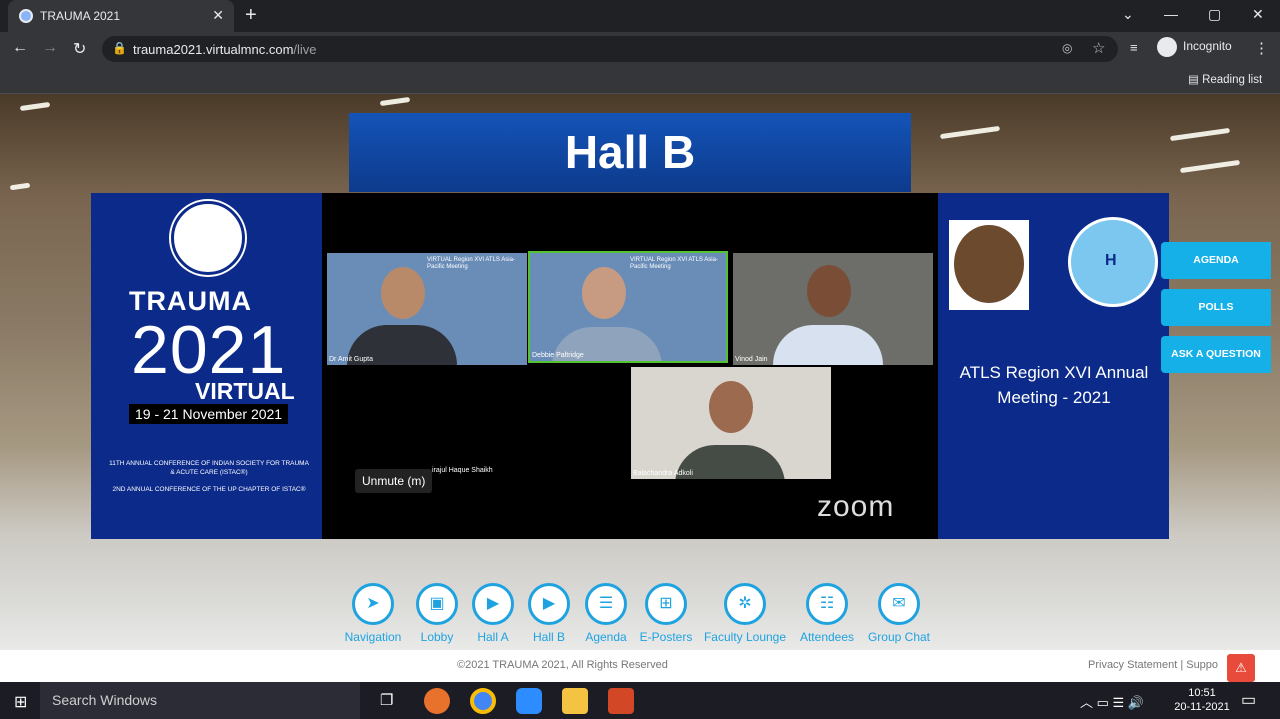 Image resolution: width=1280 pixels, height=719 pixels. Describe the element at coordinates (1258, 14) in the screenshot. I see `close-window-button: ✕` at that location.